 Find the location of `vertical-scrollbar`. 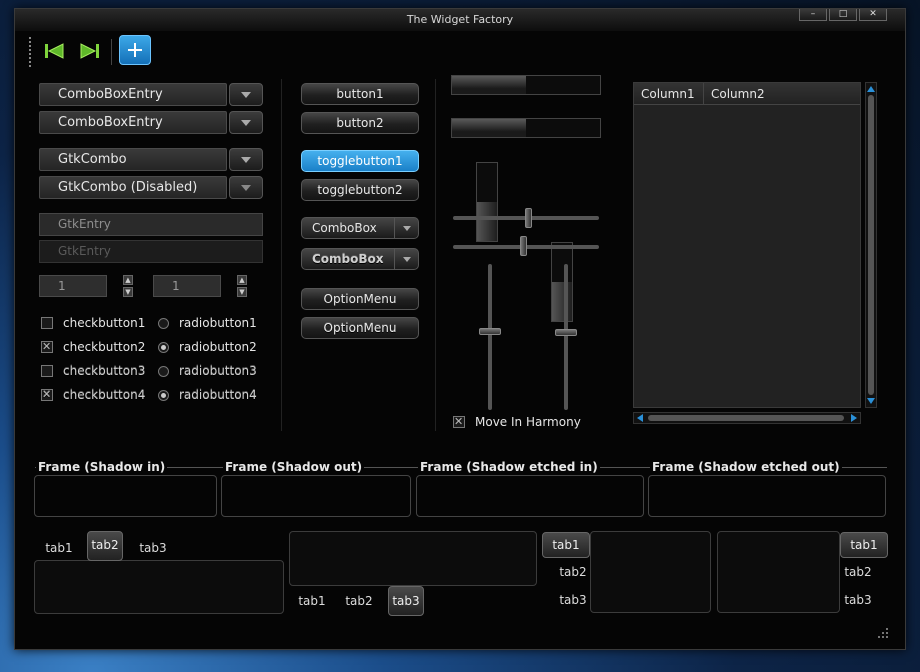

vertical-scrollbar is located at coordinates (871, 245).